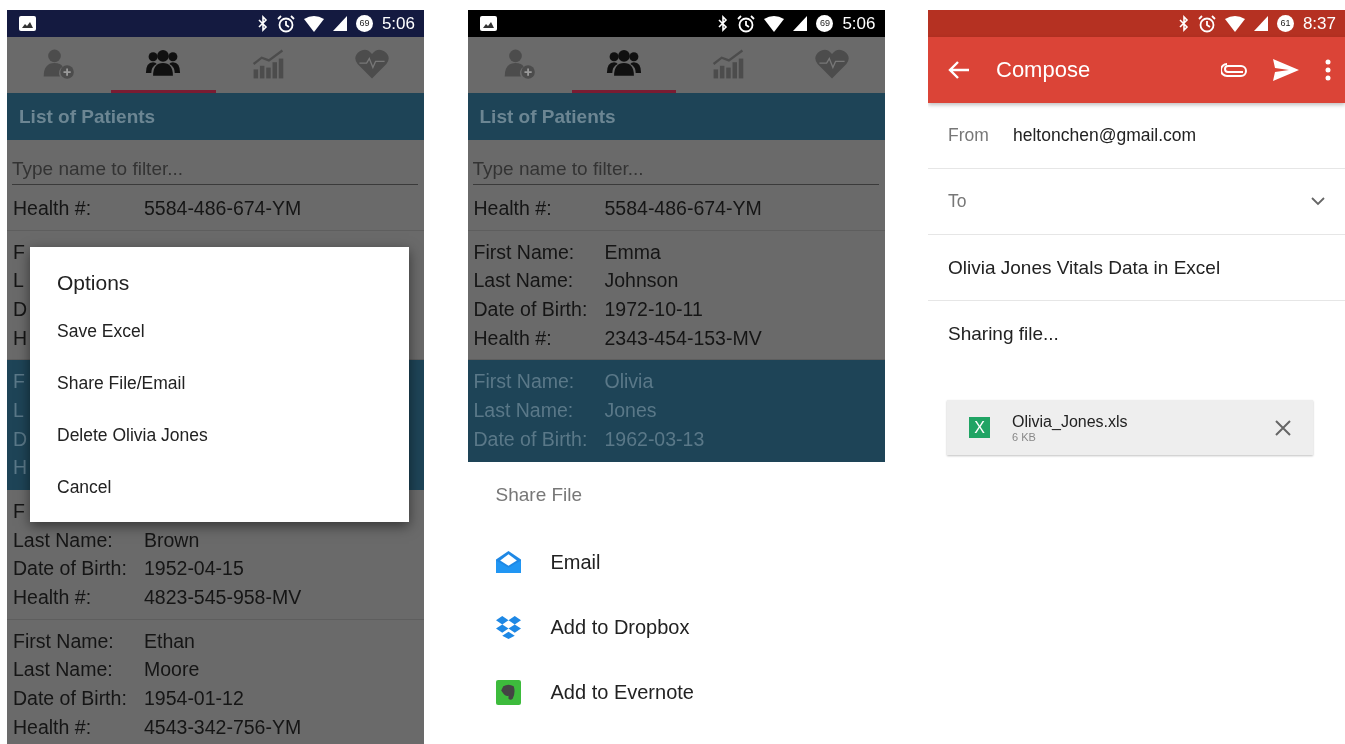  What do you see at coordinates (219, 435) in the screenshot?
I see `menu-item: Delete Olivia Jones` at bounding box center [219, 435].